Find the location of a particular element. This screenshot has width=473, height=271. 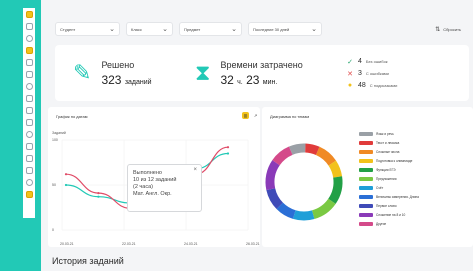

legend-label: Текст и лексика is located at coordinates (388, 142).